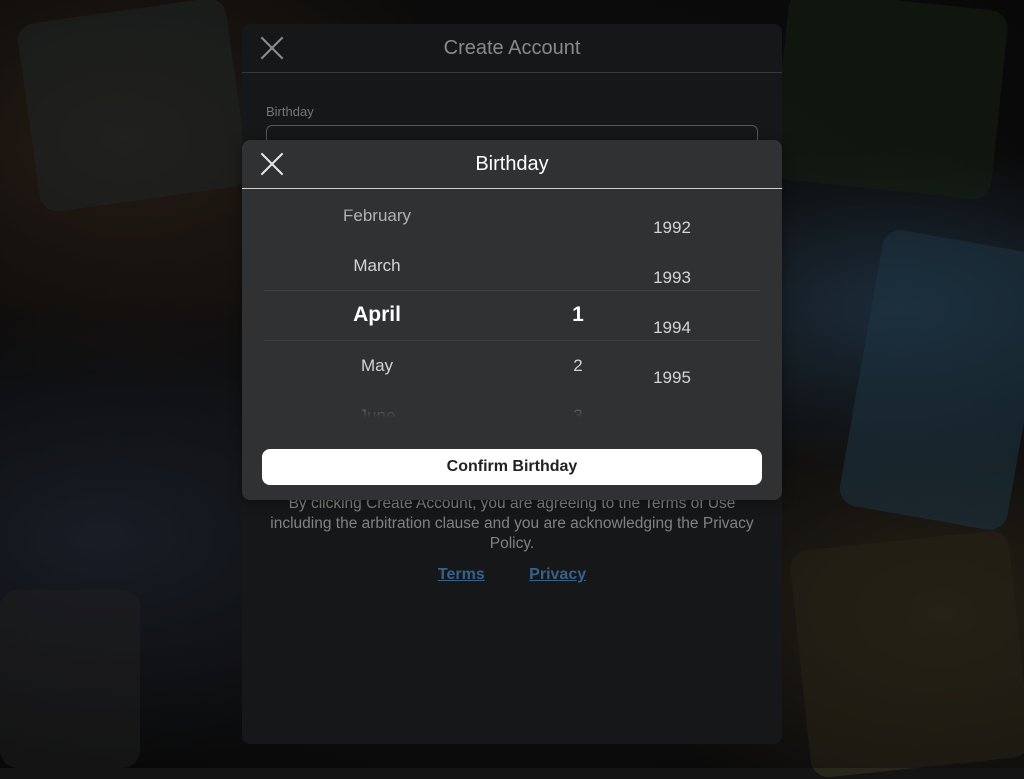  What do you see at coordinates (672, 378) in the screenshot?
I see `year-option: 1995` at bounding box center [672, 378].